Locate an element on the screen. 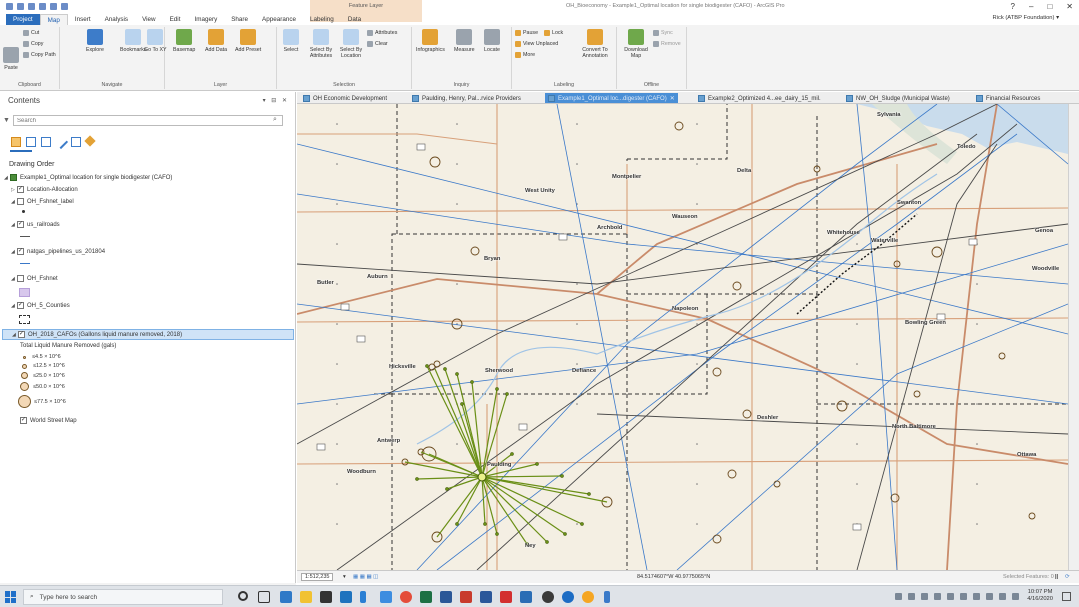 The image size is (1079, 607). signed-in-user: Rick (ATBP Foundation) ▾ is located at coordinates (1026, 18).